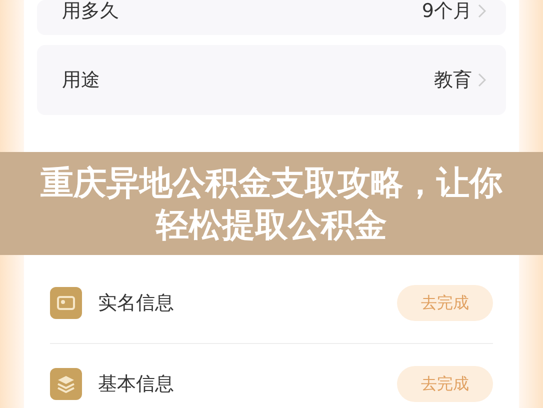  I want to click on id-card-icon, so click(66, 303).